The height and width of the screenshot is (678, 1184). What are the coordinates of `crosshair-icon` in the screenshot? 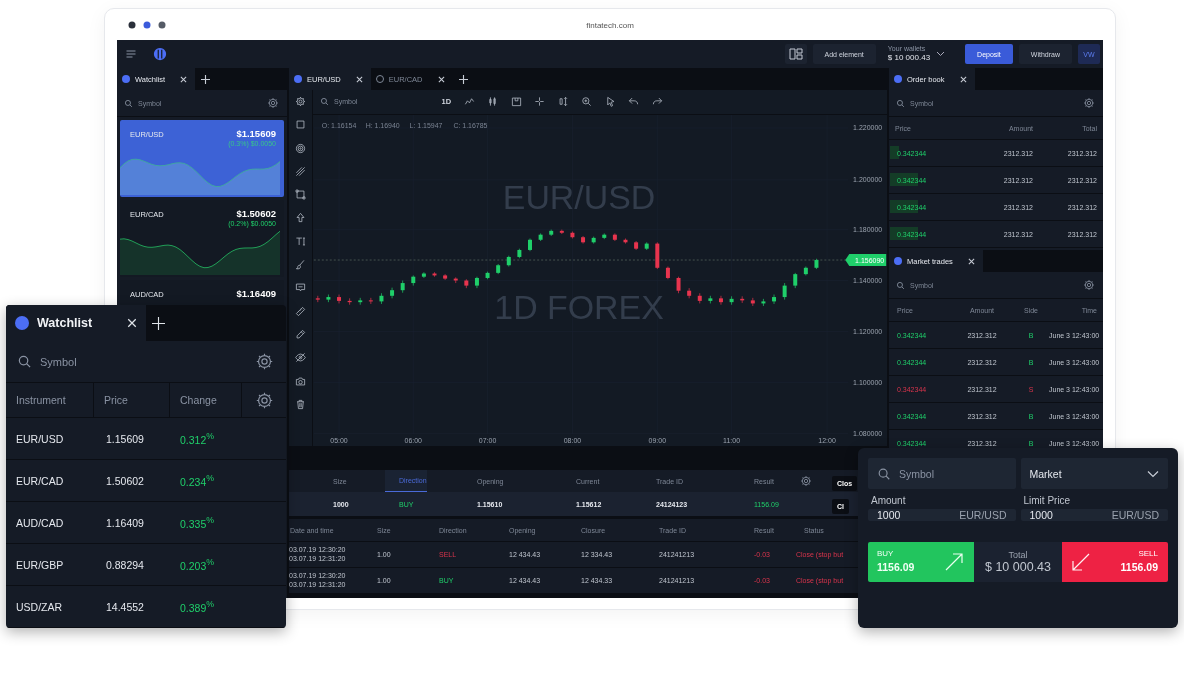 It's located at (540, 102).